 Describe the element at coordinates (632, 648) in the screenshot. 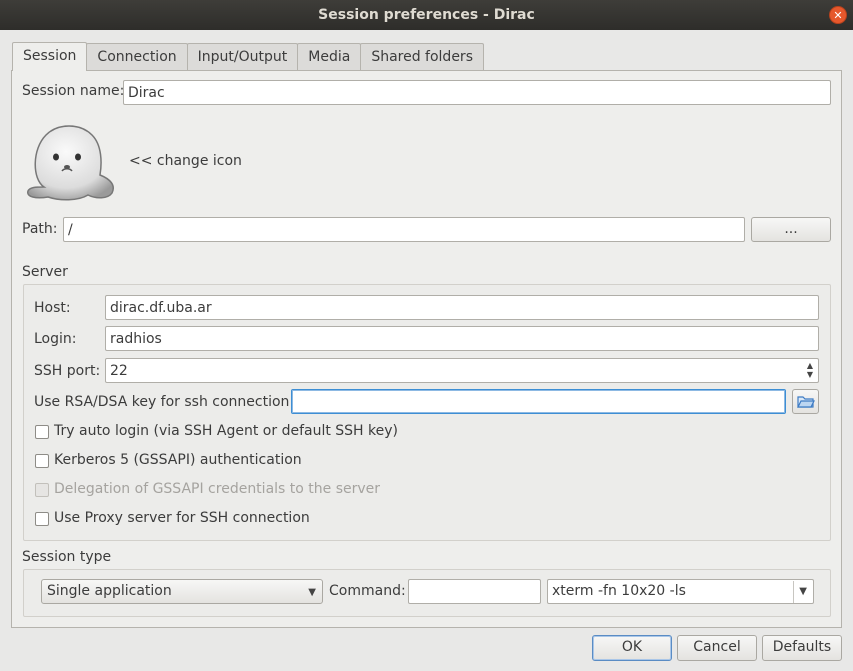

I see `ok-button: OK` at that location.